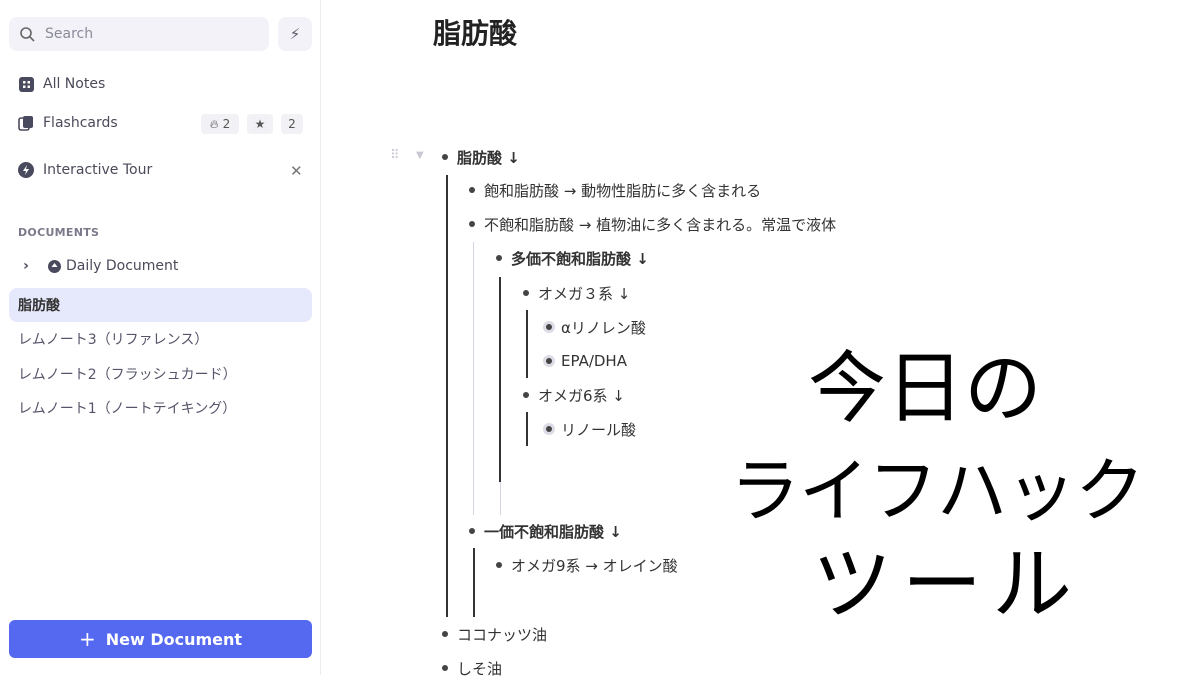 This screenshot has width=1200, height=683. Describe the element at coordinates (420, 155) in the screenshot. I see `collapse-caret-icon: ▼` at that location.